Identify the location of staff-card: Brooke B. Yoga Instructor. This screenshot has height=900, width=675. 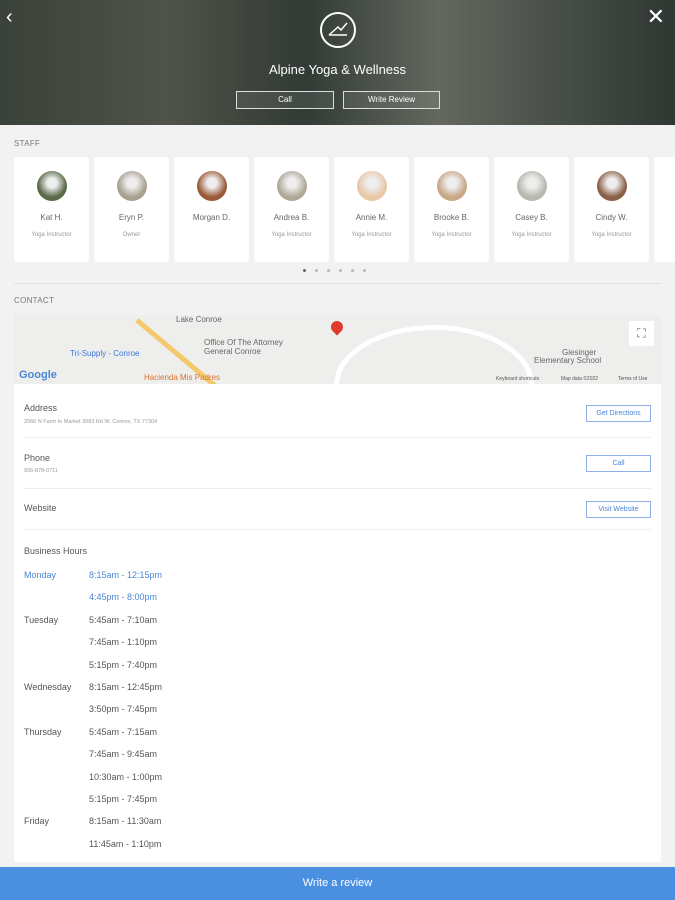
(451, 209).